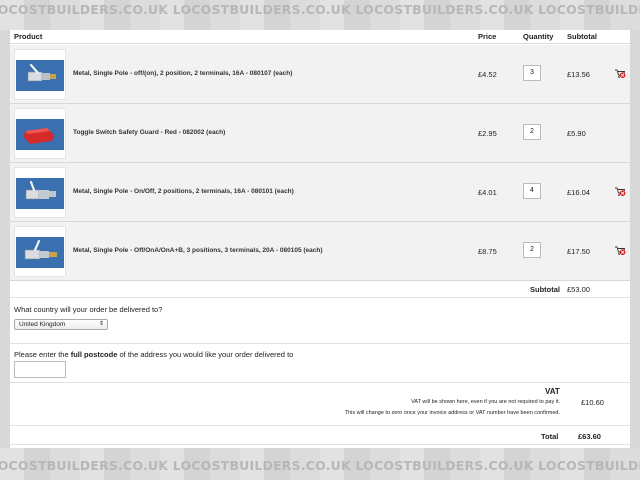 This screenshot has width=640, height=480. Describe the element at coordinates (94, 354) in the screenshot. I see `postcode-question-bold: full postcode` at that location.